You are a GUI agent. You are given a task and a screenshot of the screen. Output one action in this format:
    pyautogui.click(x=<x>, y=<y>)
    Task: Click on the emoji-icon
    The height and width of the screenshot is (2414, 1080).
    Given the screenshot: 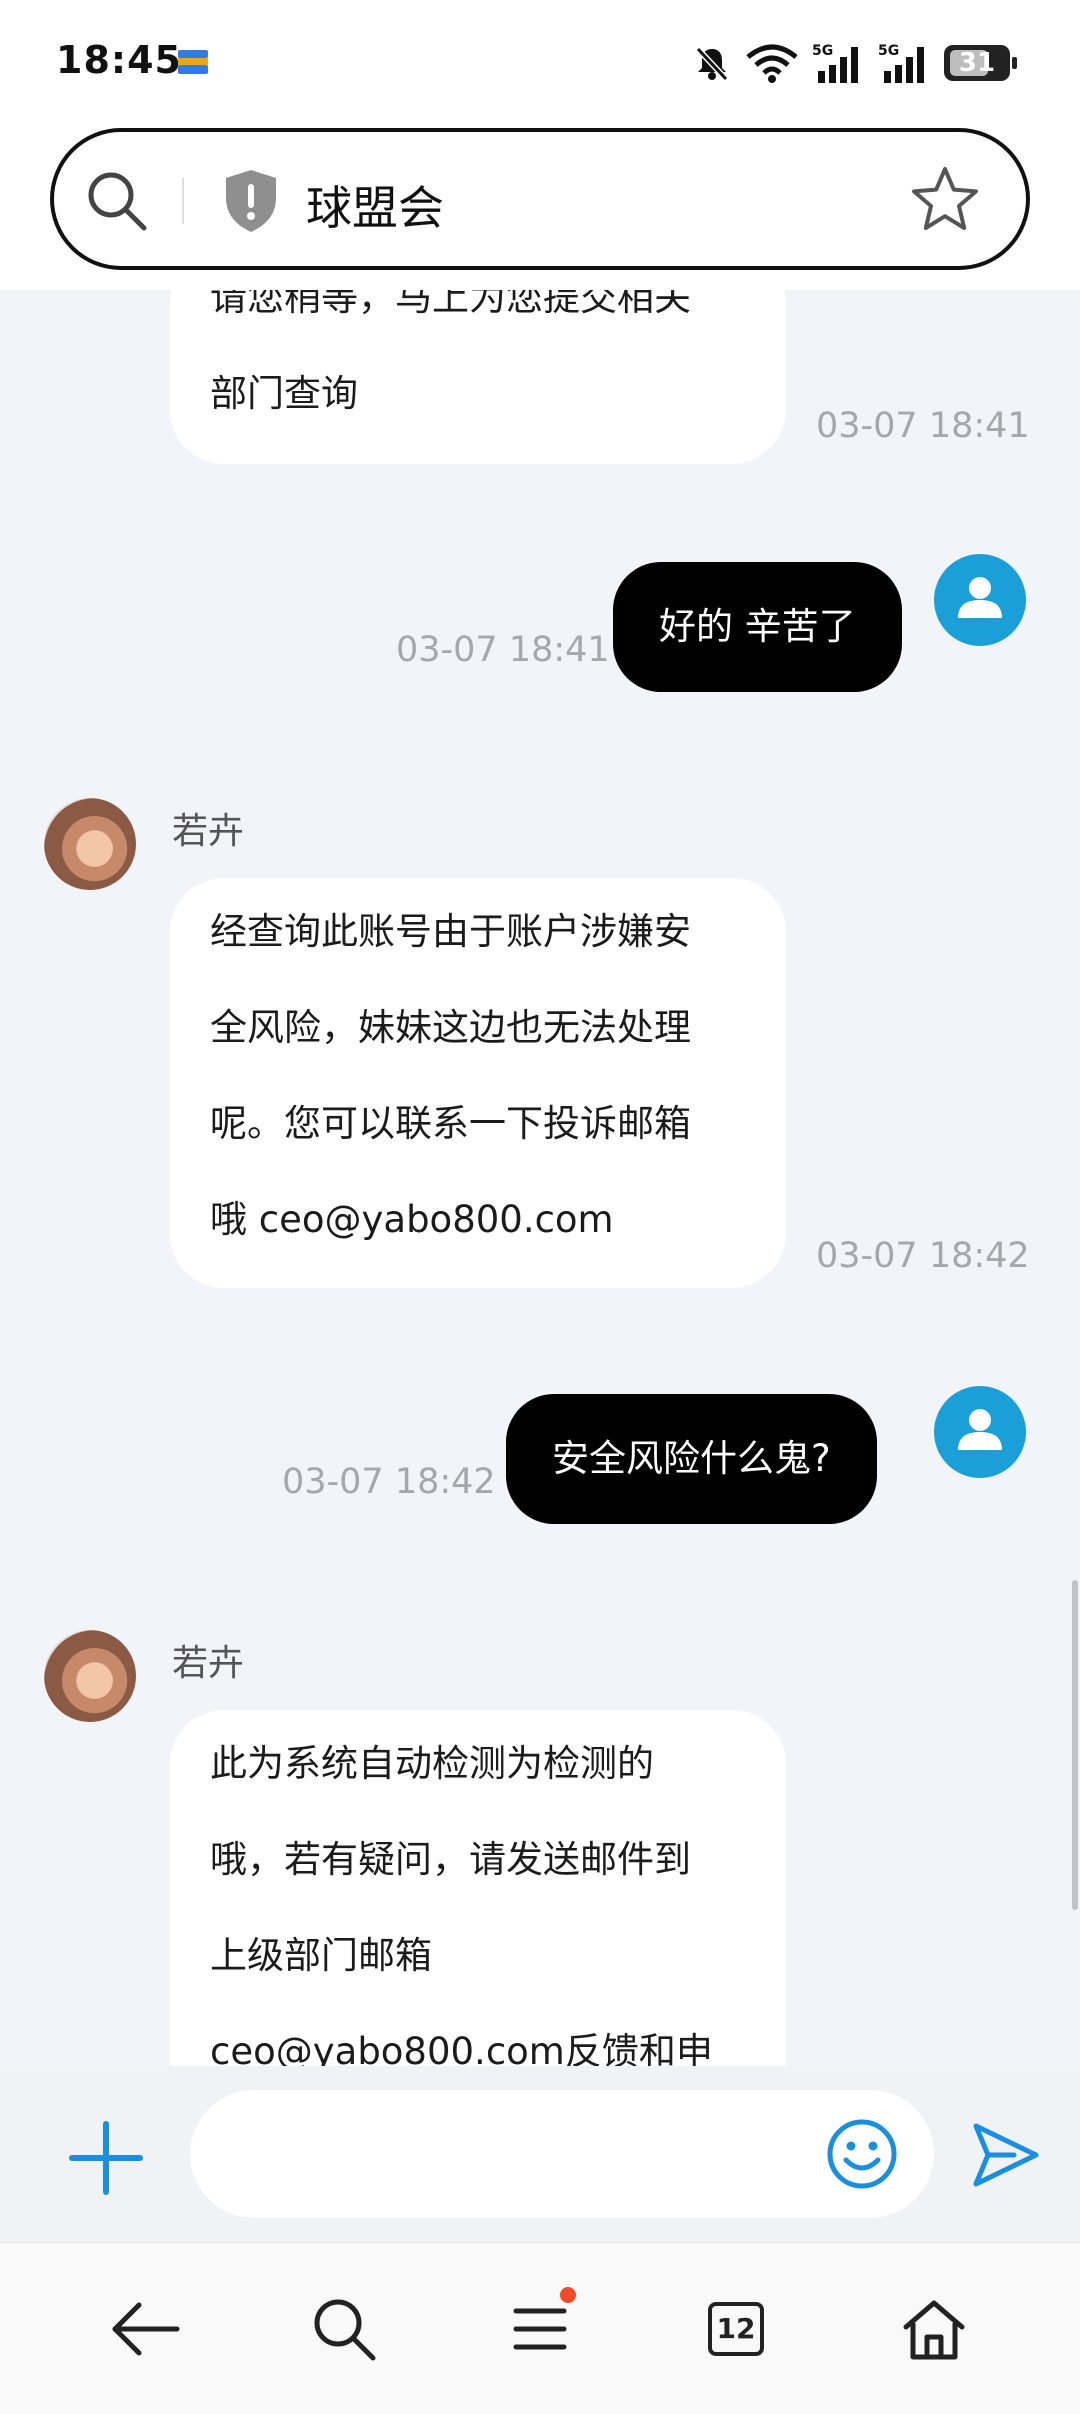 What is the action you would take?
    pyautogui.click(x=862, y=2154)
    